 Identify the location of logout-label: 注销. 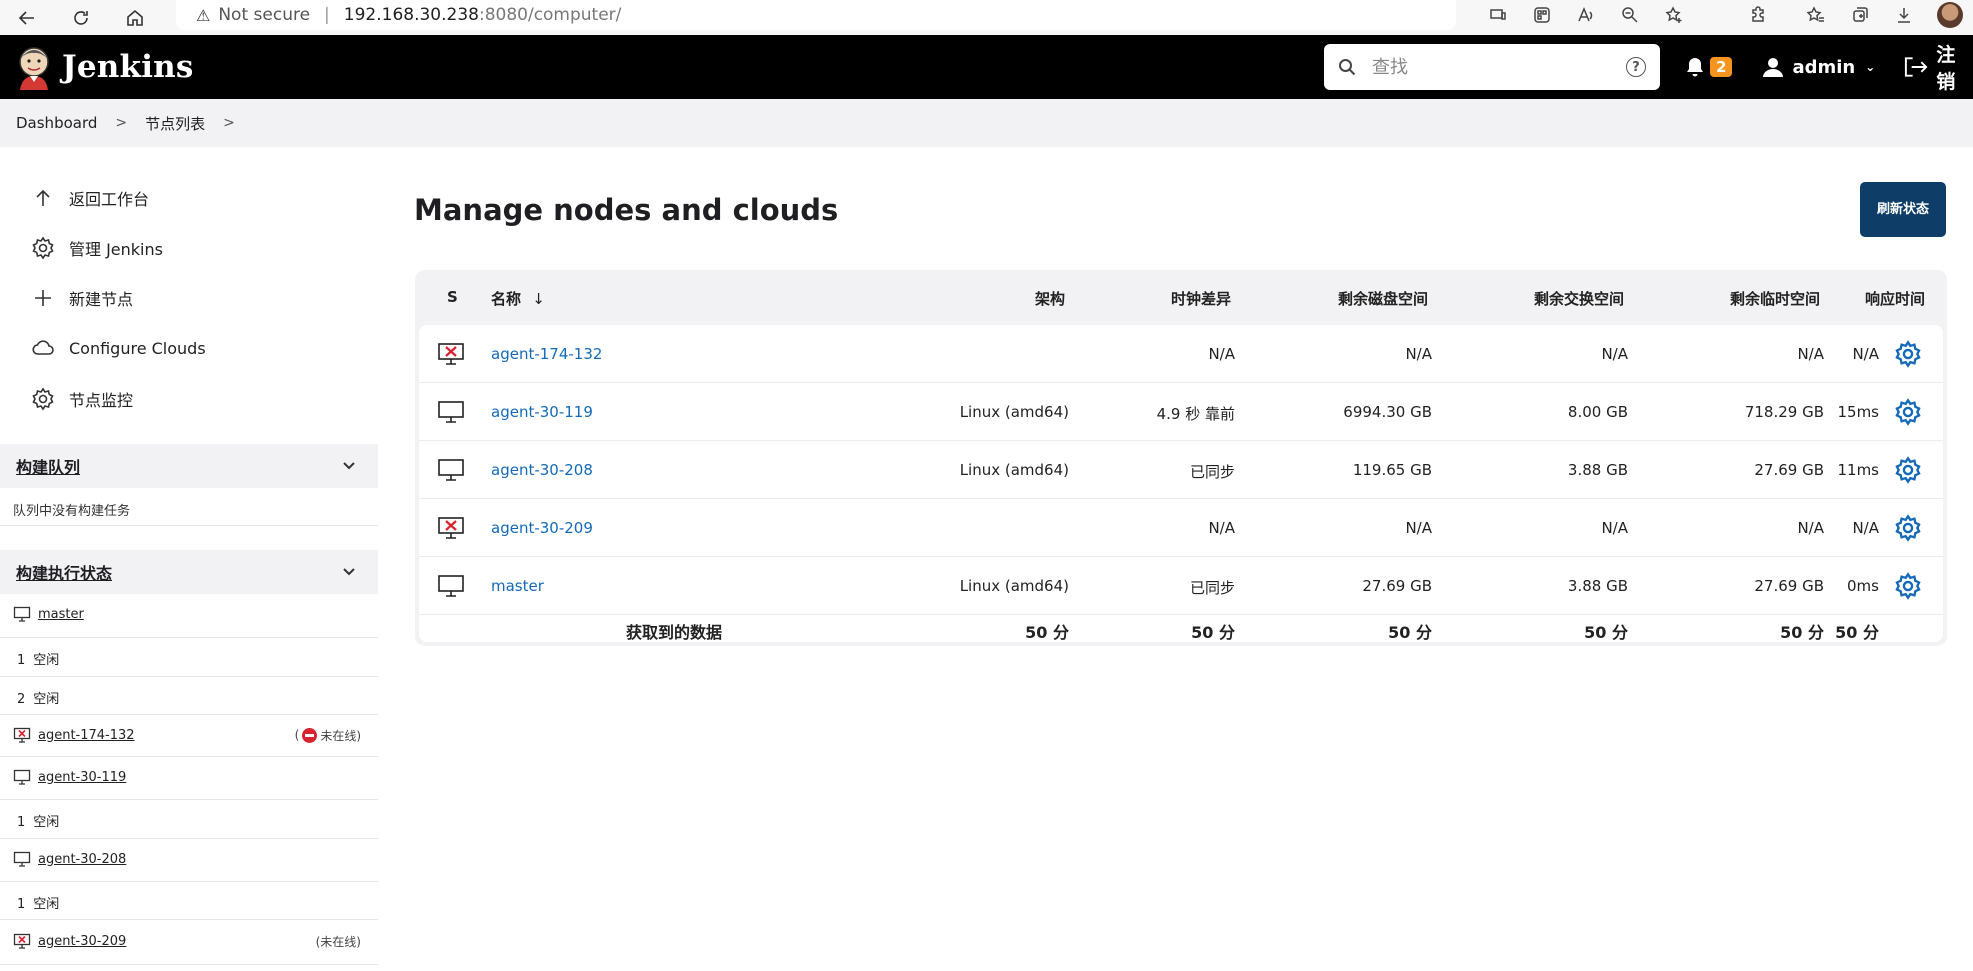
(1946, 68).